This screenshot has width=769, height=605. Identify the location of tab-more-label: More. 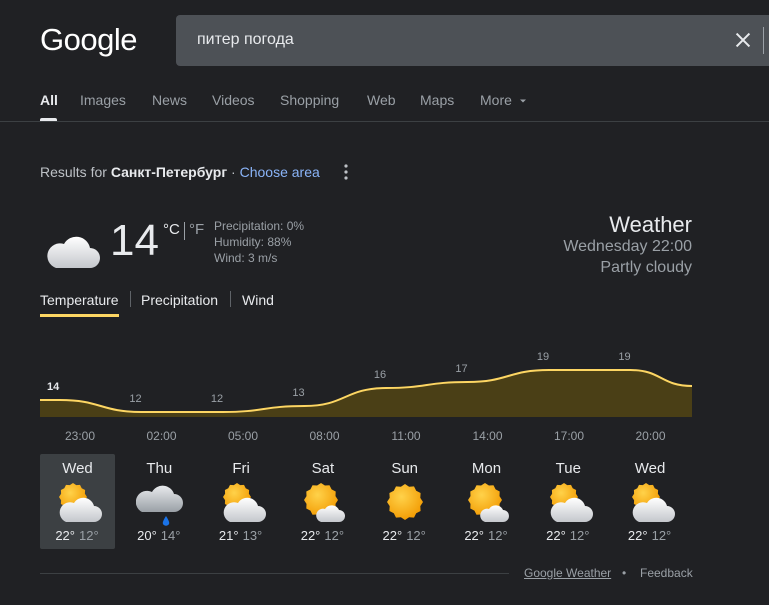
(496, 100).